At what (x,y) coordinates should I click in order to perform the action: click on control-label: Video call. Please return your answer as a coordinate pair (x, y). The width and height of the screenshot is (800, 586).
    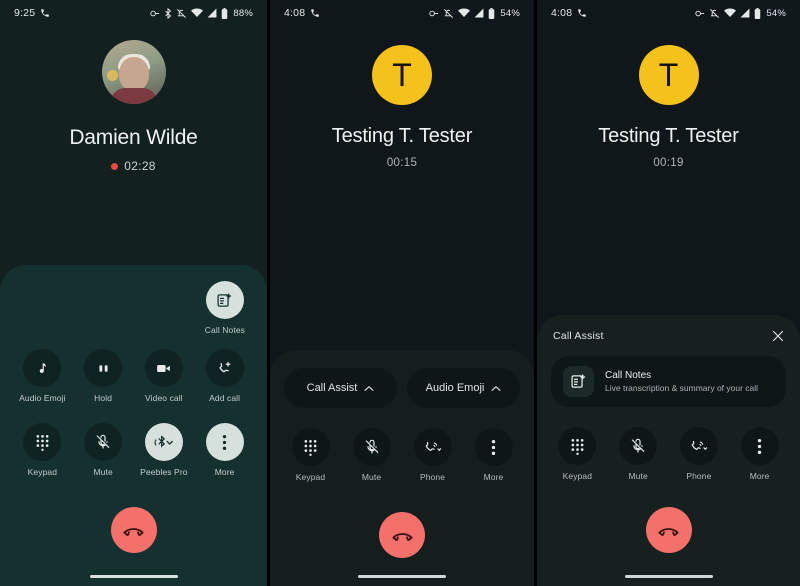
    Looking at the image, I should click on (164, 398).